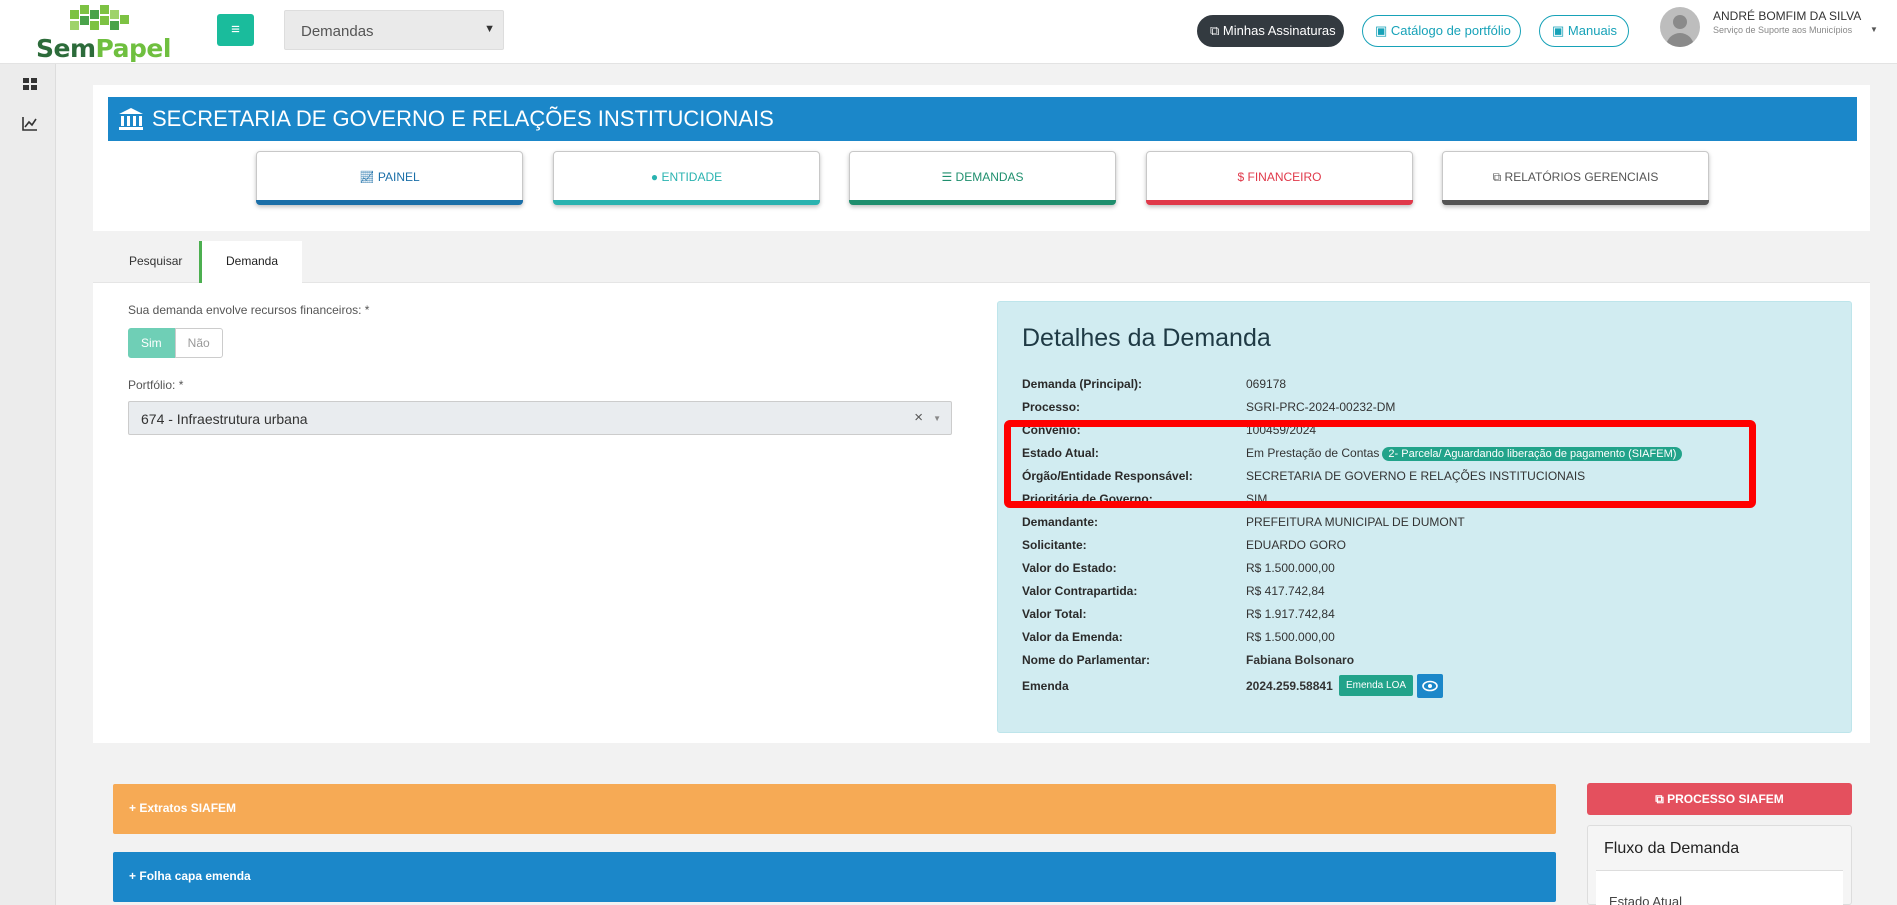 This screenshot has width=1897, height=905. Describe the element at coordinates (156, 385) in the screenshot. I see `portfolio-label: Portfólio: *` at that location.